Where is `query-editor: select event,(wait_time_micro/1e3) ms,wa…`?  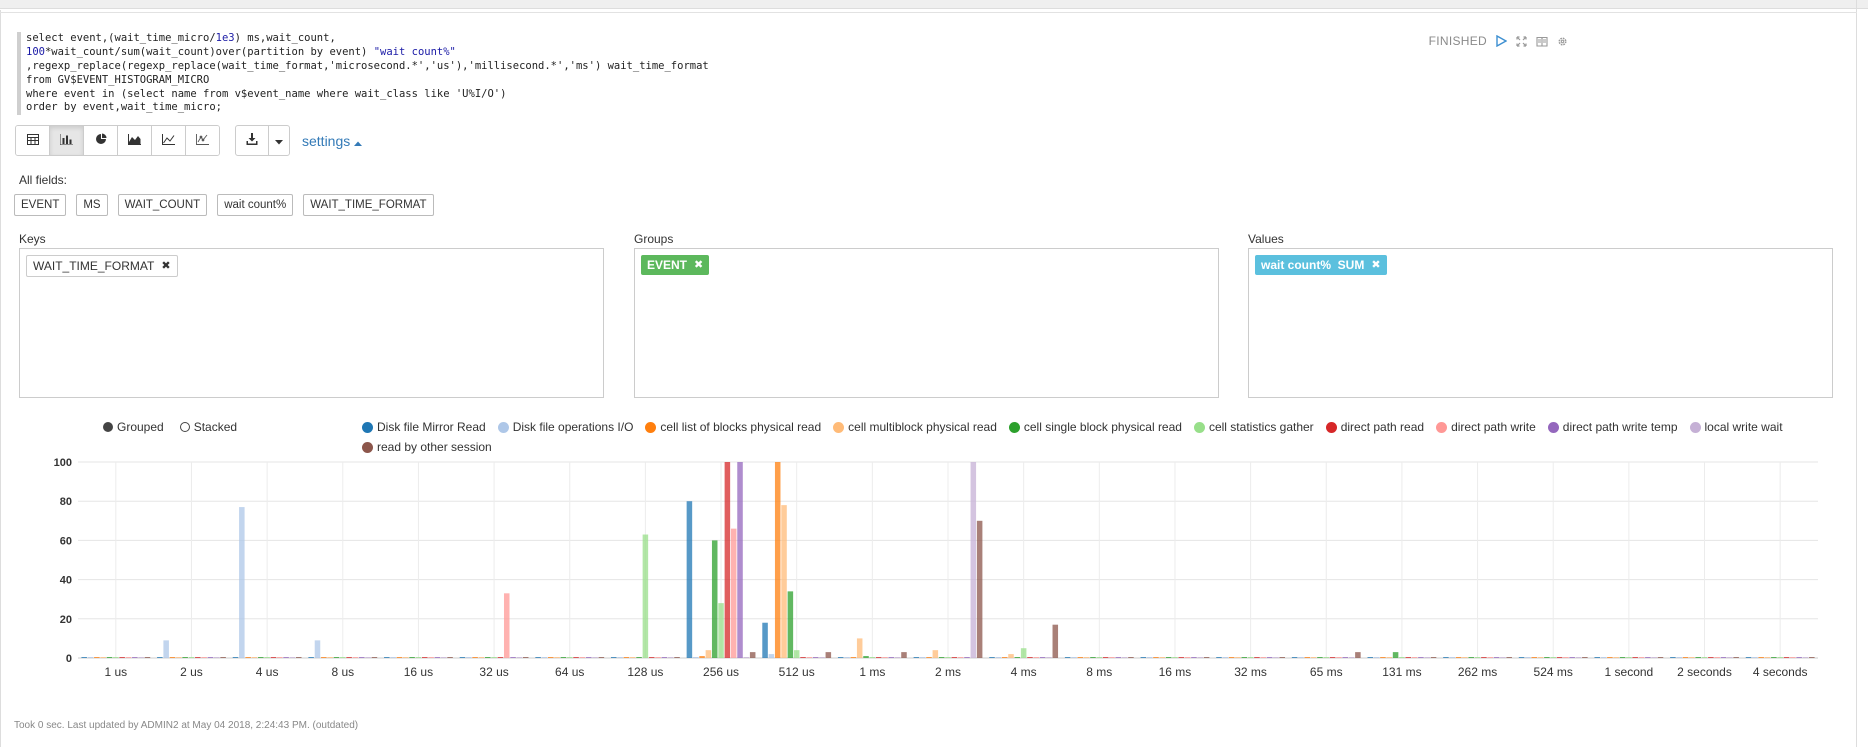
query-editor: select event,(wait_time_micro/1e3) ms,wa… is located at coordinates (821, 74).